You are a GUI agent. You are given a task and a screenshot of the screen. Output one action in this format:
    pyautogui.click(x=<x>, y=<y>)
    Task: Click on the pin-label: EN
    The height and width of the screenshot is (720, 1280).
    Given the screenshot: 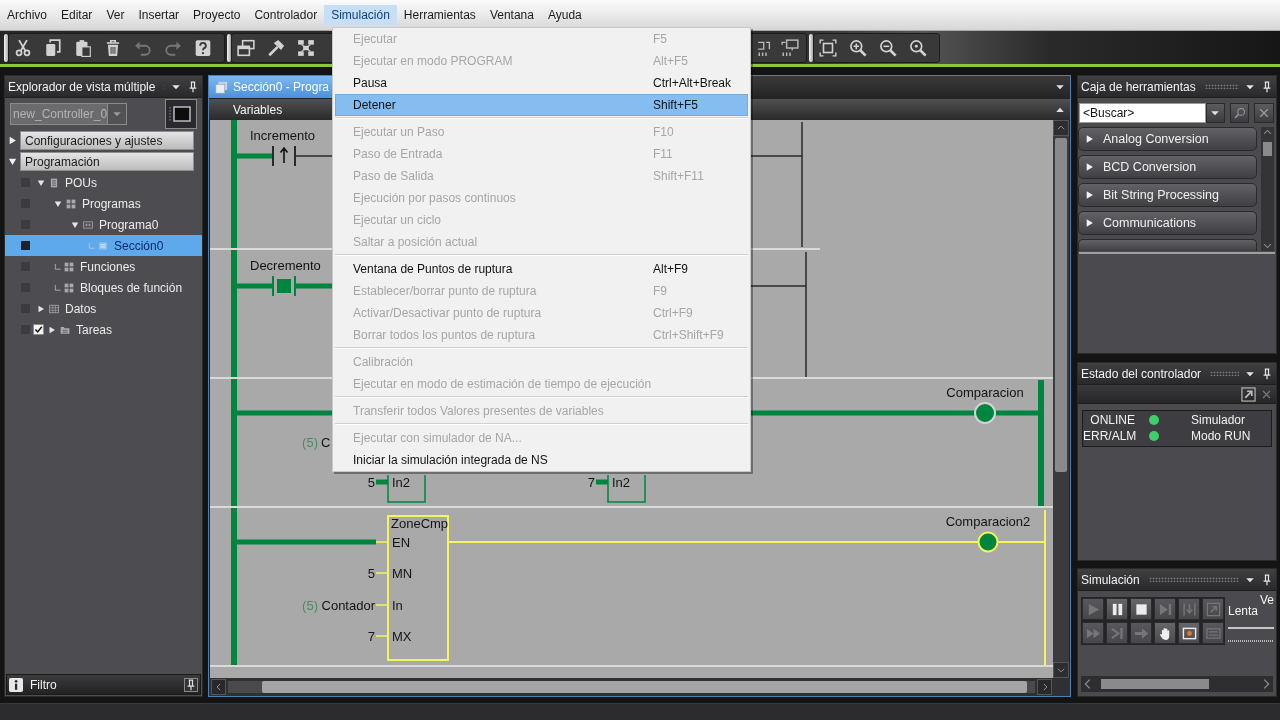 What is the action you would take?
    pyautogui.click(x=401, y=542)
    